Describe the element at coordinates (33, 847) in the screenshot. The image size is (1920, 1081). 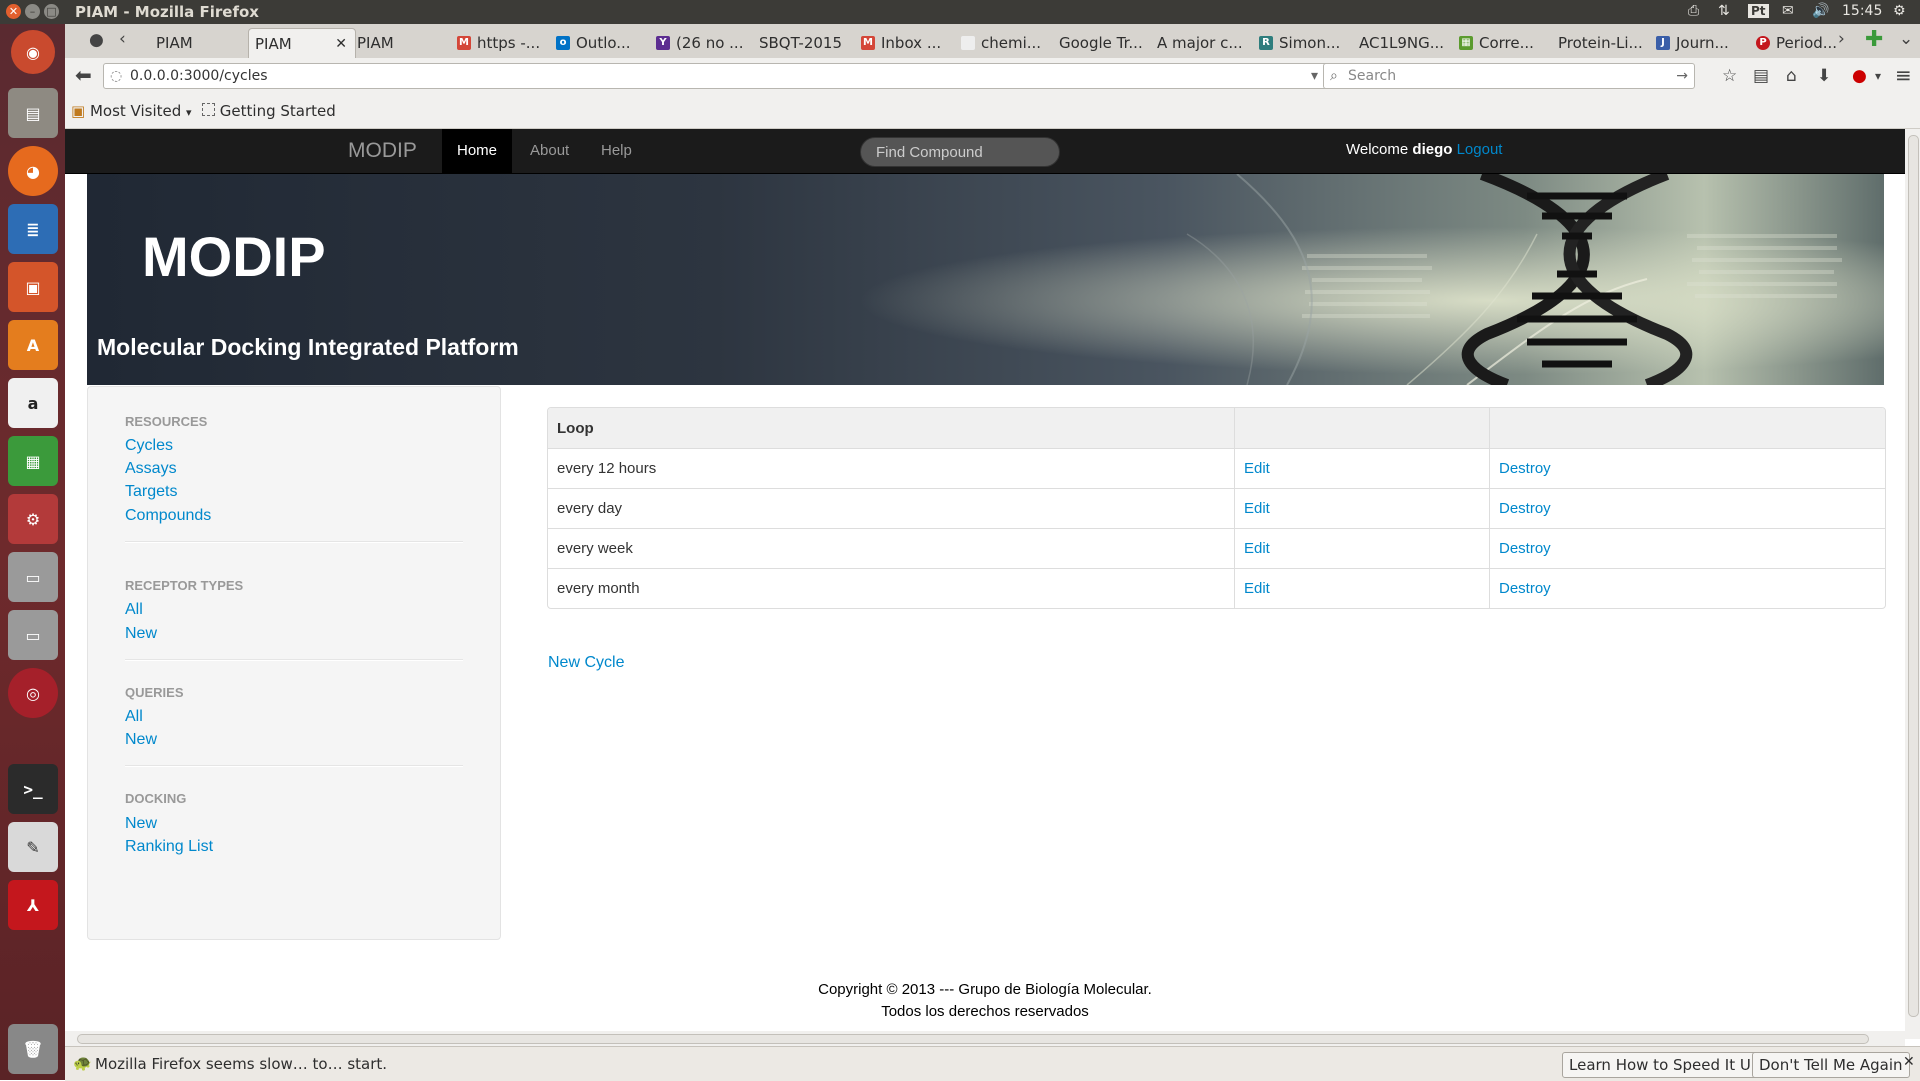
I see `text-editor-icon: ✎` at that location.